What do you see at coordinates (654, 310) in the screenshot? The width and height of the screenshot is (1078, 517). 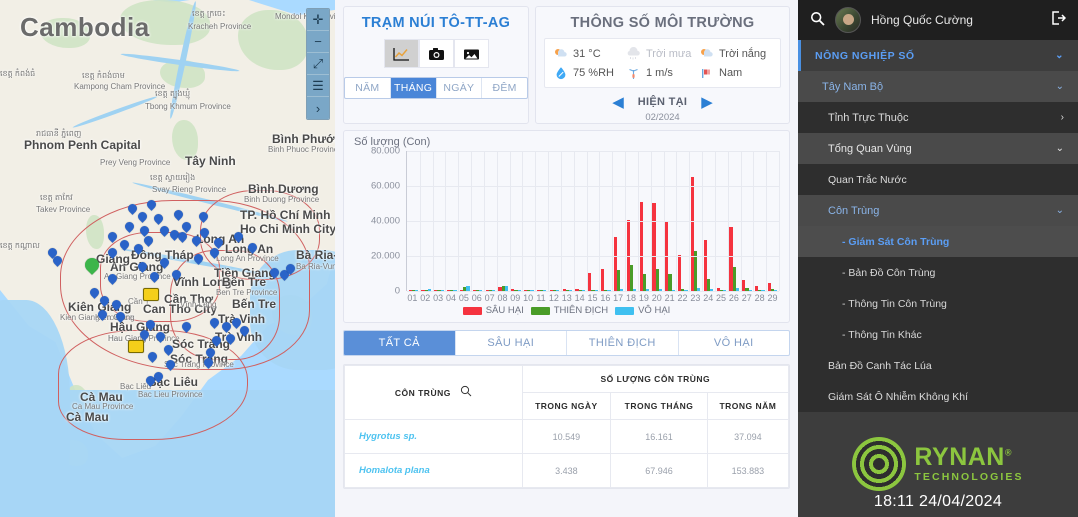 I see `chart-legend-label: VÔ HẠI` at bounding box center [654, 310].